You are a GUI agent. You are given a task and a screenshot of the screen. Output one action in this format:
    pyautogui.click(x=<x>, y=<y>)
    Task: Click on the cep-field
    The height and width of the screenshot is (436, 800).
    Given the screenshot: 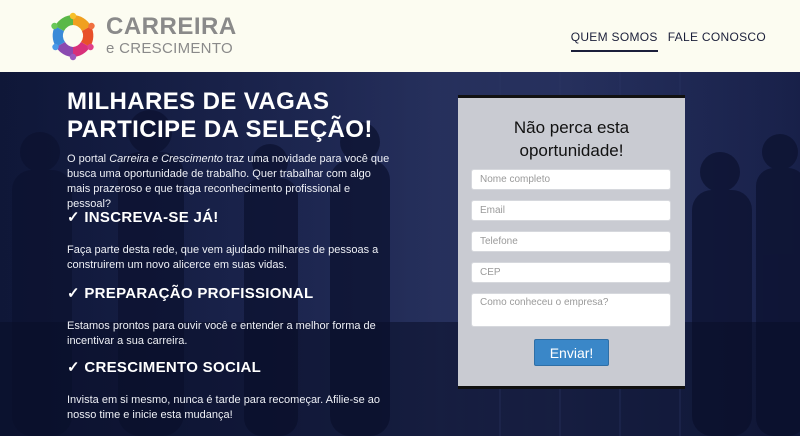 What is the action you would take?
    pyautogui.click(x=571, y=272)
    